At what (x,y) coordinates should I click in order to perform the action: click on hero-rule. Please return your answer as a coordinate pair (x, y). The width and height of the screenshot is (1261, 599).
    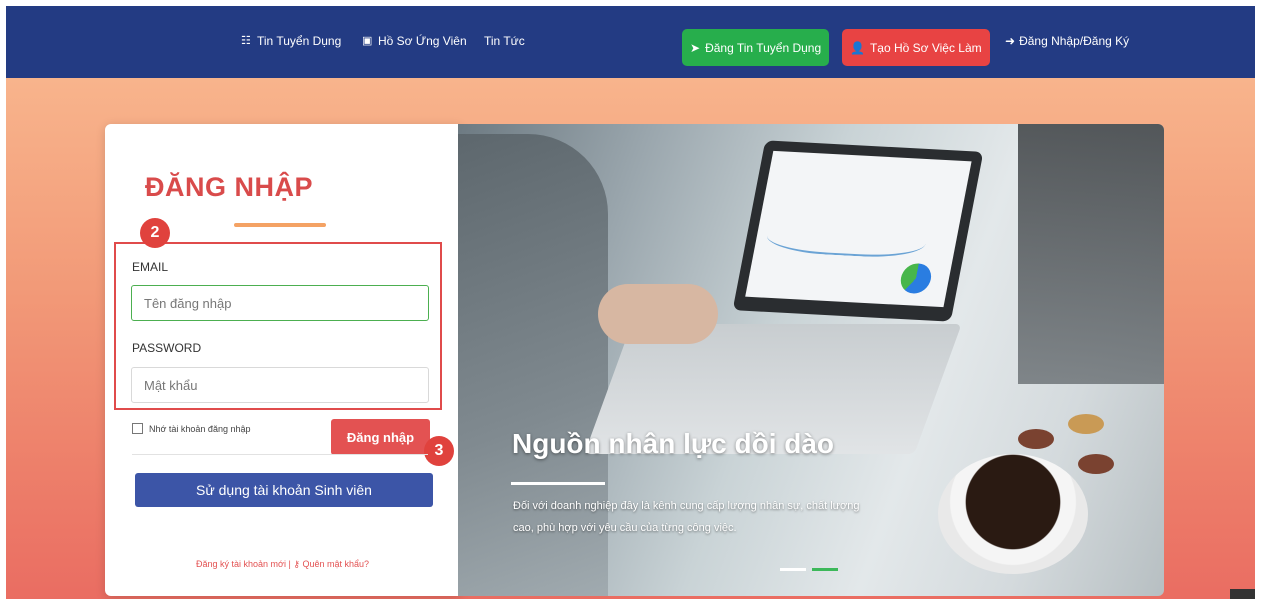
    Looking at the image, I should click on (558, 483).